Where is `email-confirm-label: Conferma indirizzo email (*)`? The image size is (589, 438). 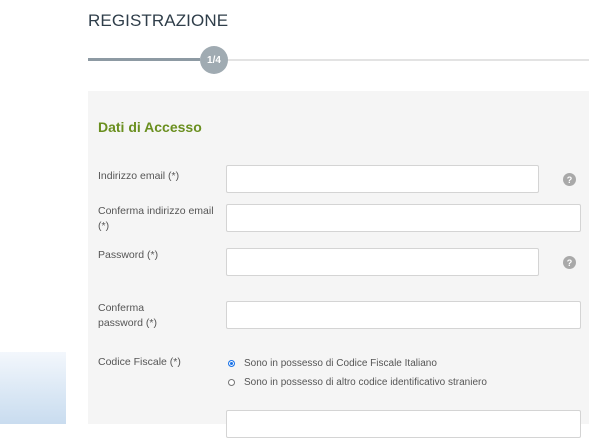 email-confirm-label: Conferma indirizzo email (*) is located at coordinates (156, 218).